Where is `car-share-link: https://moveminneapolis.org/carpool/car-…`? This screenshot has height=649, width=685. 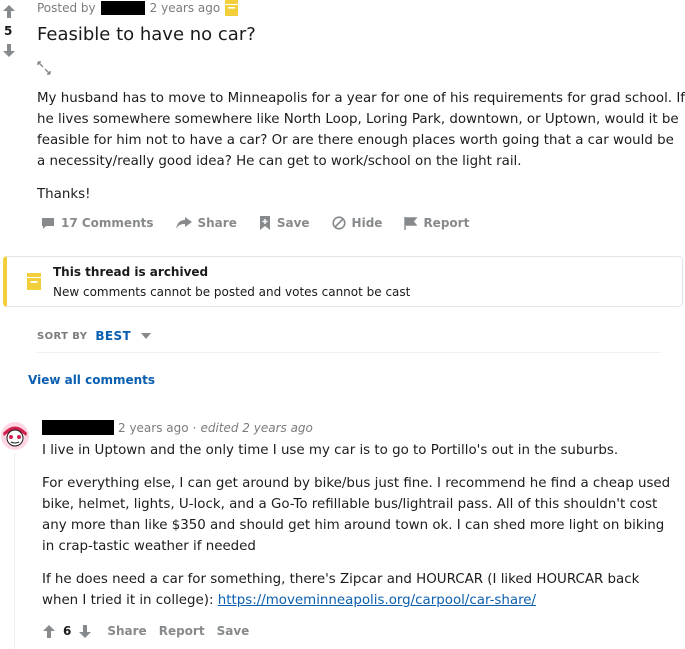 car-share-link: https://moveminneapolis.org/carpool/car-… is located at coordinates (377, 600).